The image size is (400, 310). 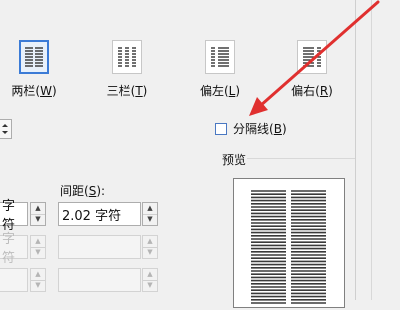 I want to click on preset-two-columns: 两栏(W), so click(x=34, y=69).